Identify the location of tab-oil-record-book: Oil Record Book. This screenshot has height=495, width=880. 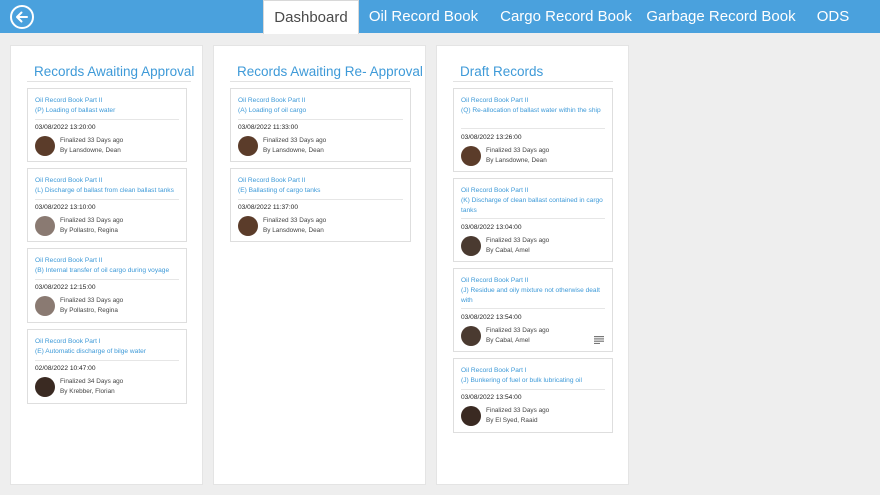
(423, 16).